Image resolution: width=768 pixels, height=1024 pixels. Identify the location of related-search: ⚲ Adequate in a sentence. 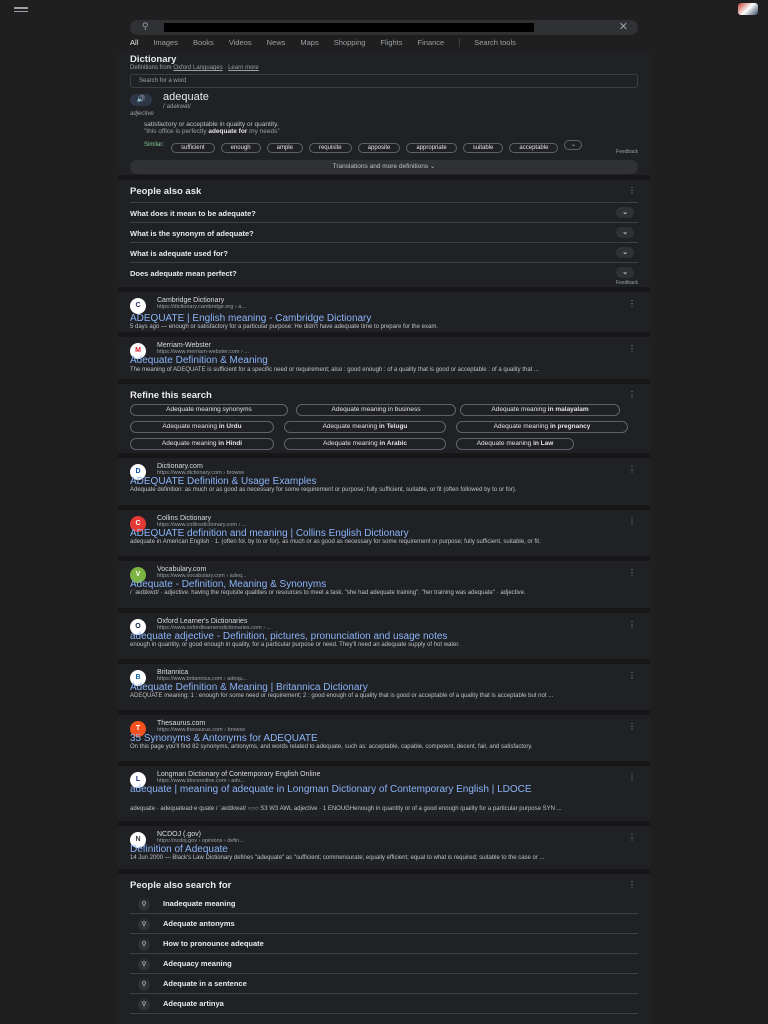
(384, 984).